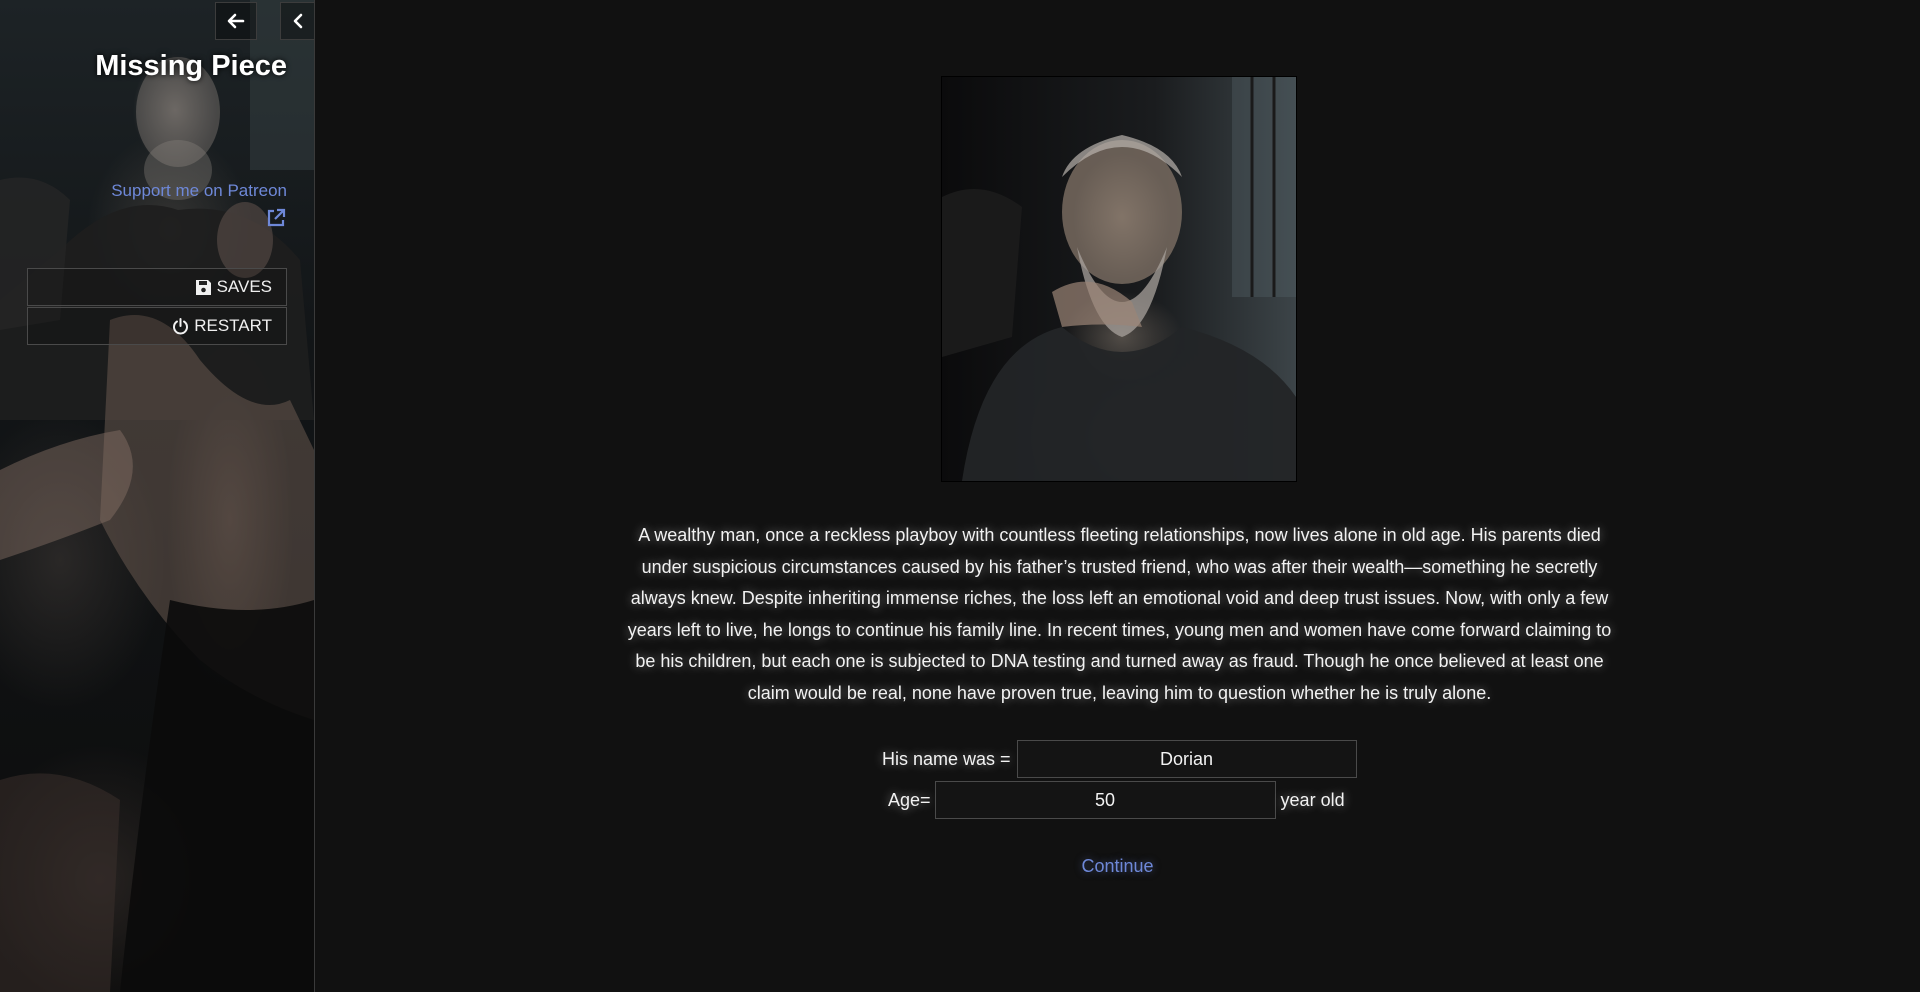 Image resolution: width=1920 pixels, height=992 pixels. Describe the element at coordinates (191, 66) in the screenshot. I see `story-title: Missing Piece` at that location.